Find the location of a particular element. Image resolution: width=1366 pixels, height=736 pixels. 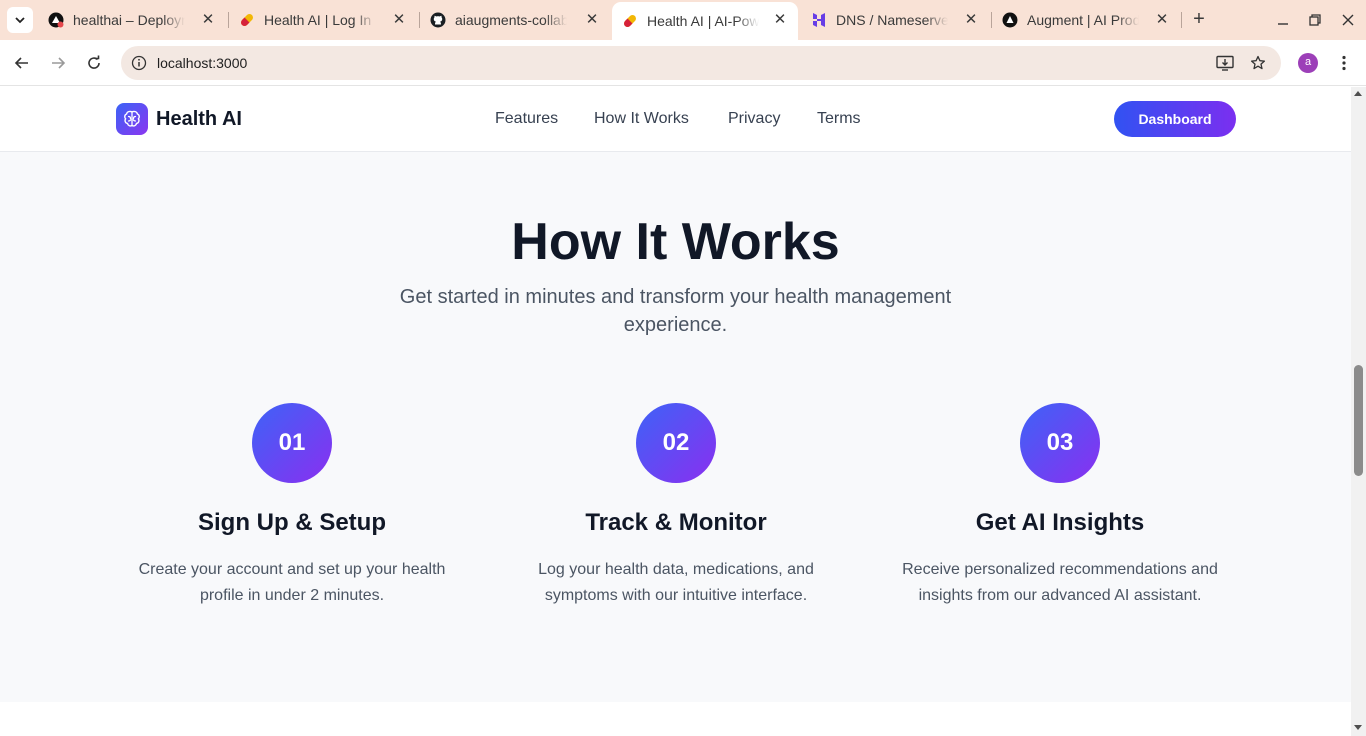

chevron-down-icon is located at coordinates (20, 20).